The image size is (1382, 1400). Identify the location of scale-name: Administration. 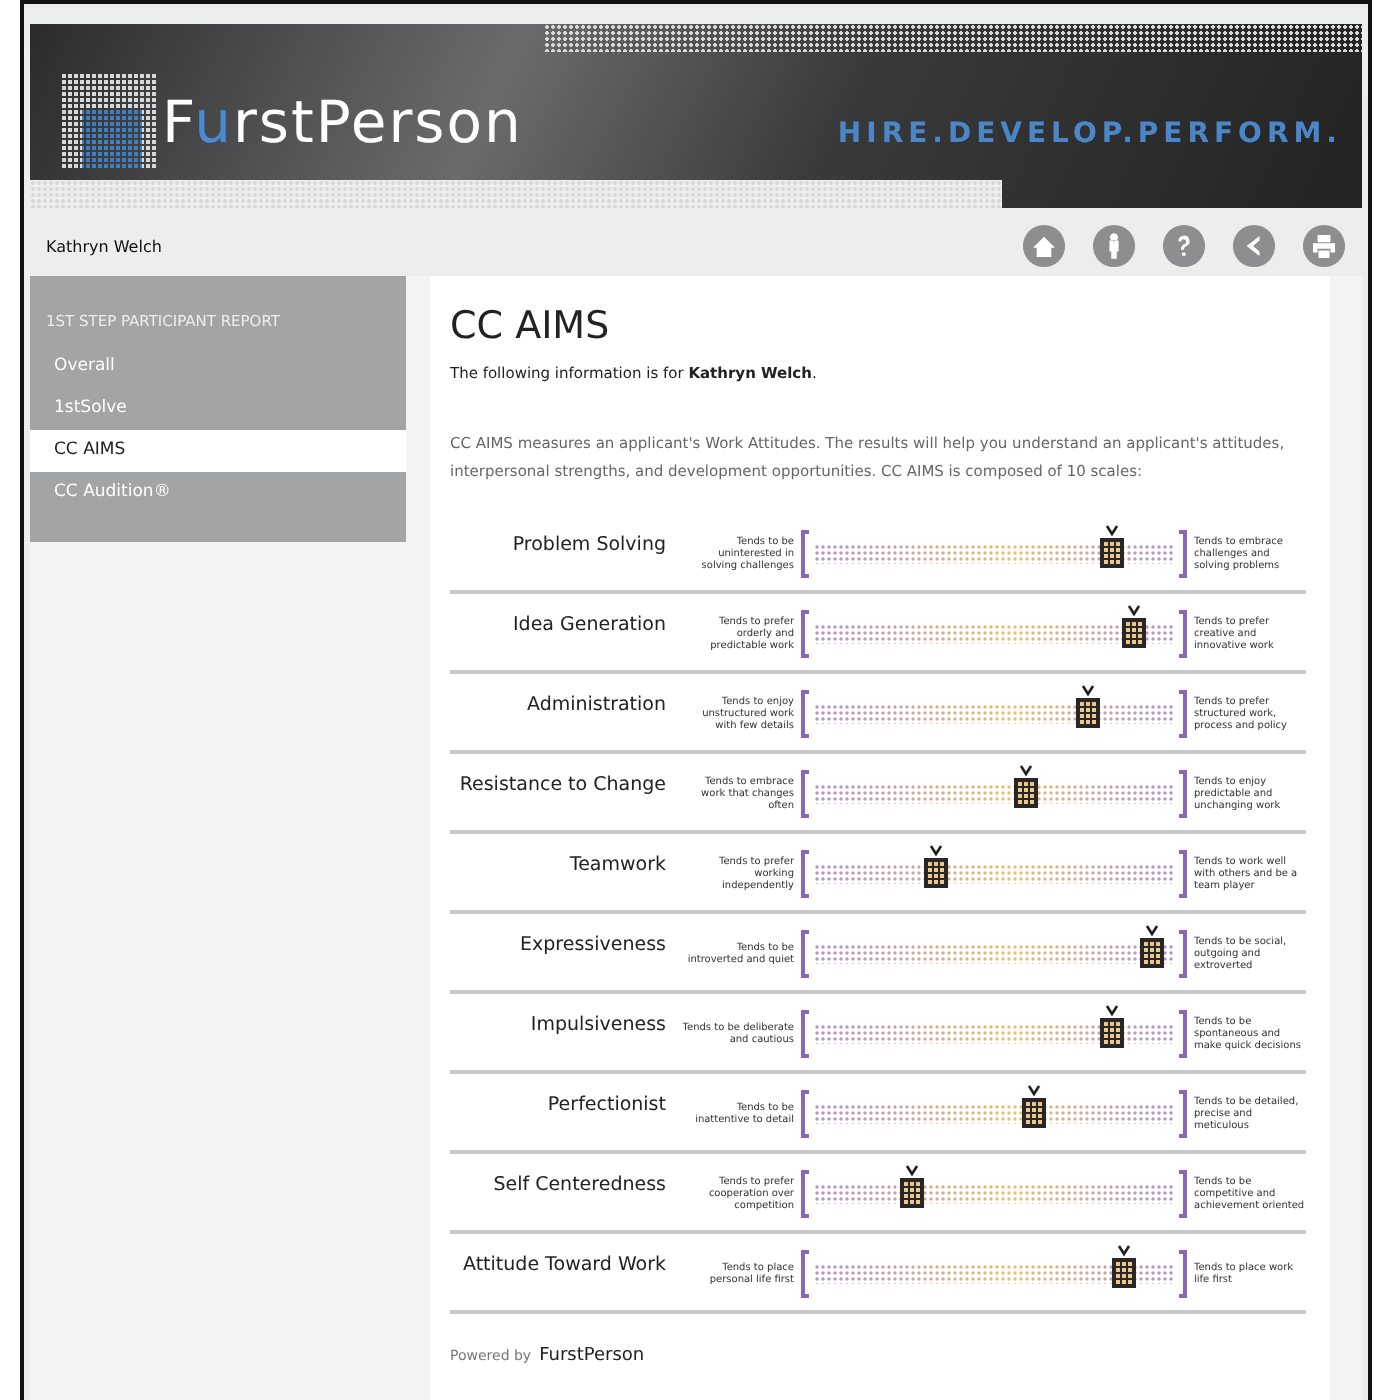
(595, 705).